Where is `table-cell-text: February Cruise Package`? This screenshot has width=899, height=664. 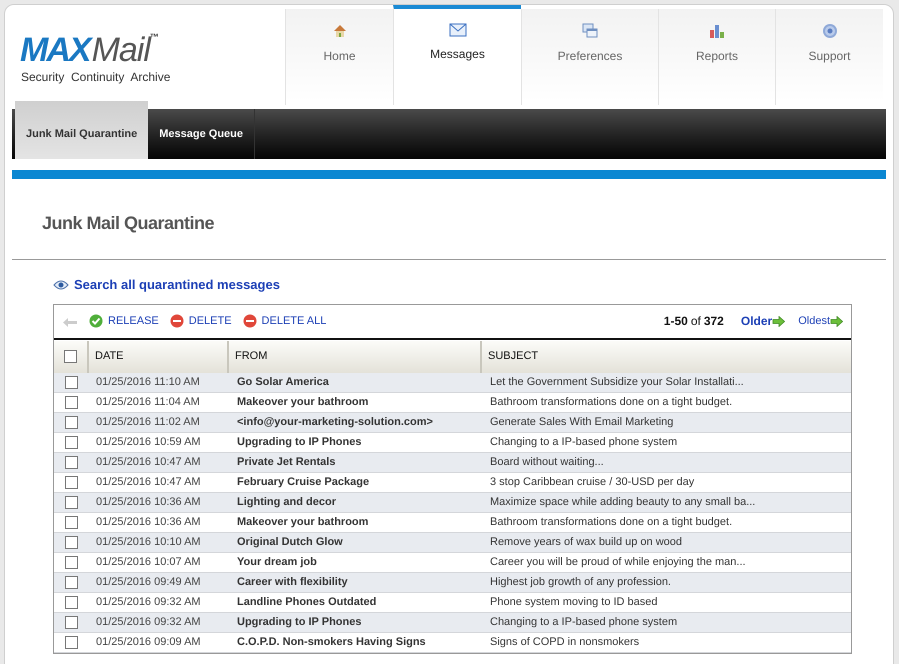
table-cell-text: February Cruise Package is located at coordinates (303, 482).